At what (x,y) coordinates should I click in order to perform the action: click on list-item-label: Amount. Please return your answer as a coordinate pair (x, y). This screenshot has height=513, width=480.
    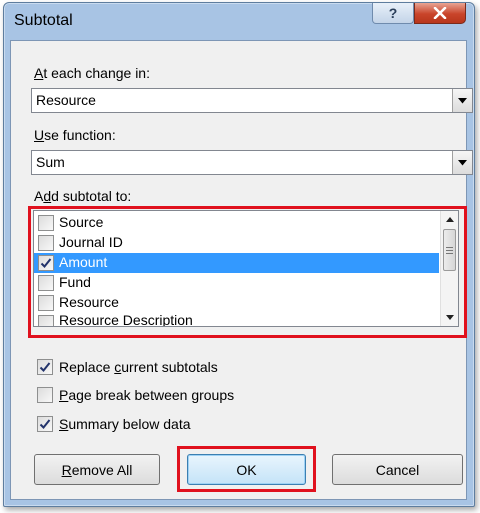
    Looking at the image, I should click on (83, 262).